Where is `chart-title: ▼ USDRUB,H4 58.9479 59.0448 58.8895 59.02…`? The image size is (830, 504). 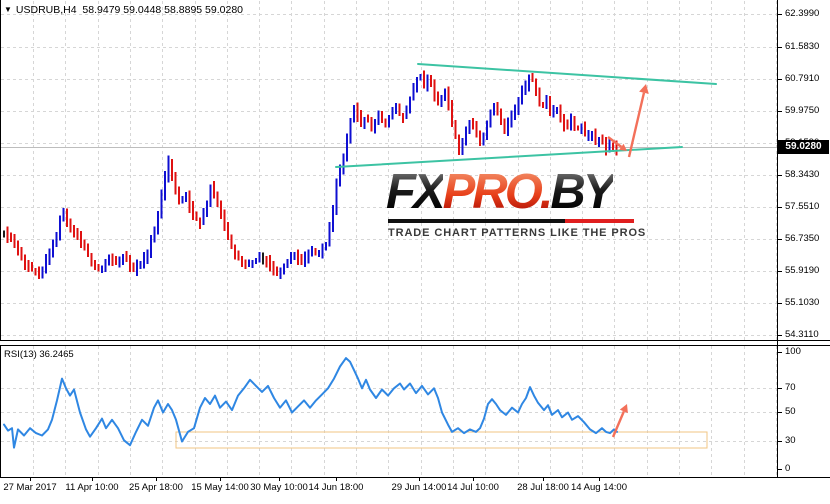
chart-title: ▼ USDRUB,H4 58.9479 59.0448 58.8895 59.02… is located at coordinates (123, 10).